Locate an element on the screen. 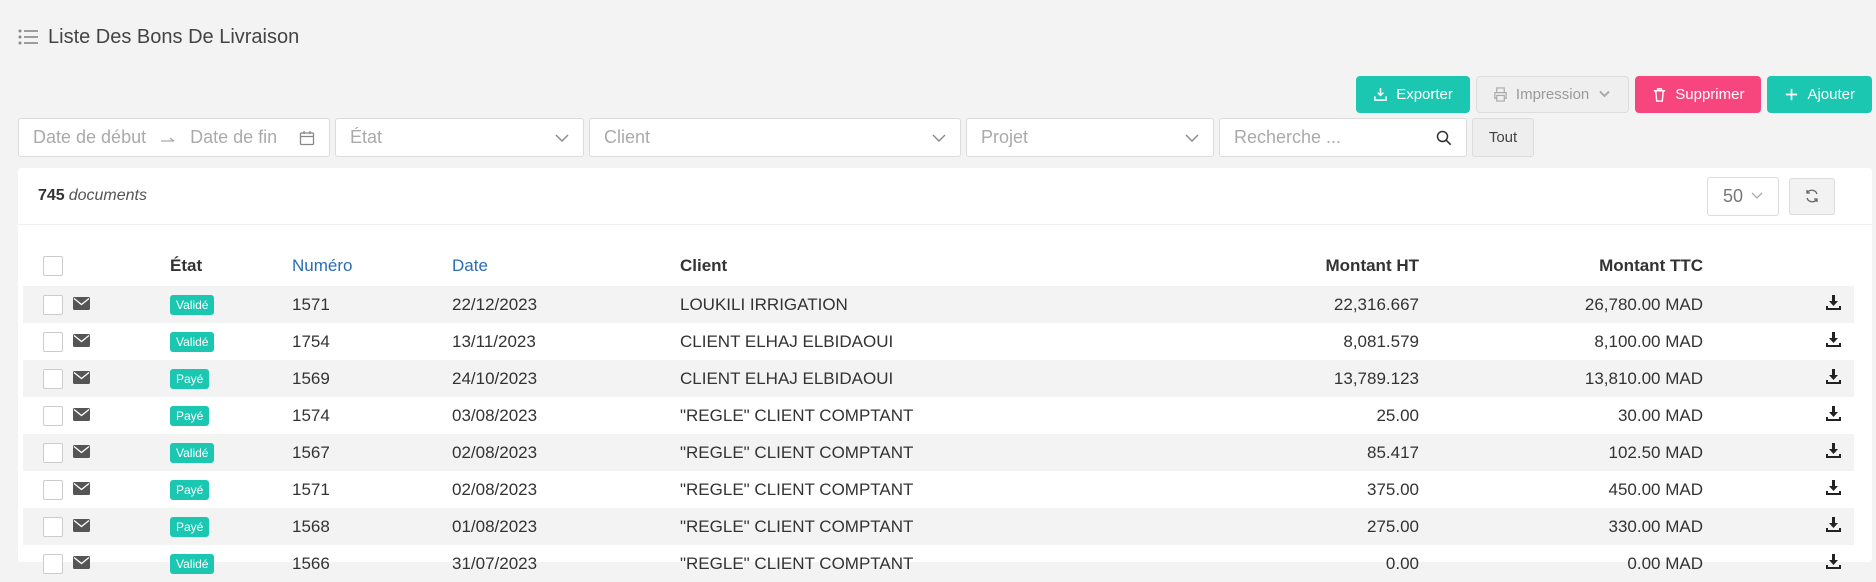  col-date-sort: Date is located at coordinates (566, 266).